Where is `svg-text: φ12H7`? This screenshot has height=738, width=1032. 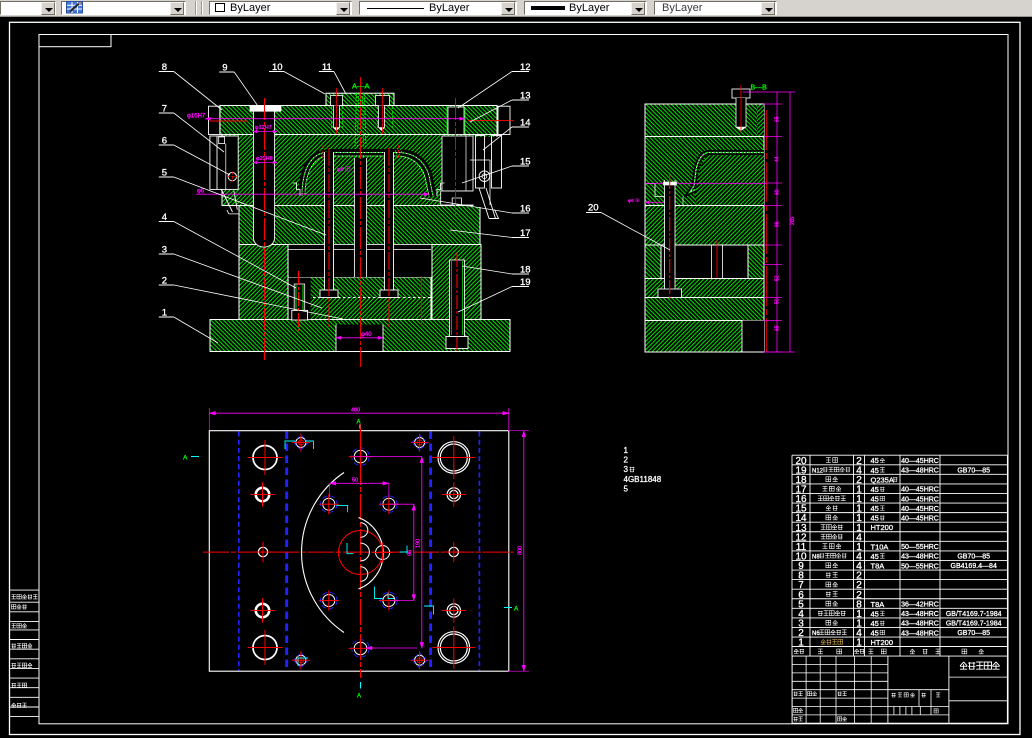
svg-text: φ12H7 is located at coordinates (263, 128).